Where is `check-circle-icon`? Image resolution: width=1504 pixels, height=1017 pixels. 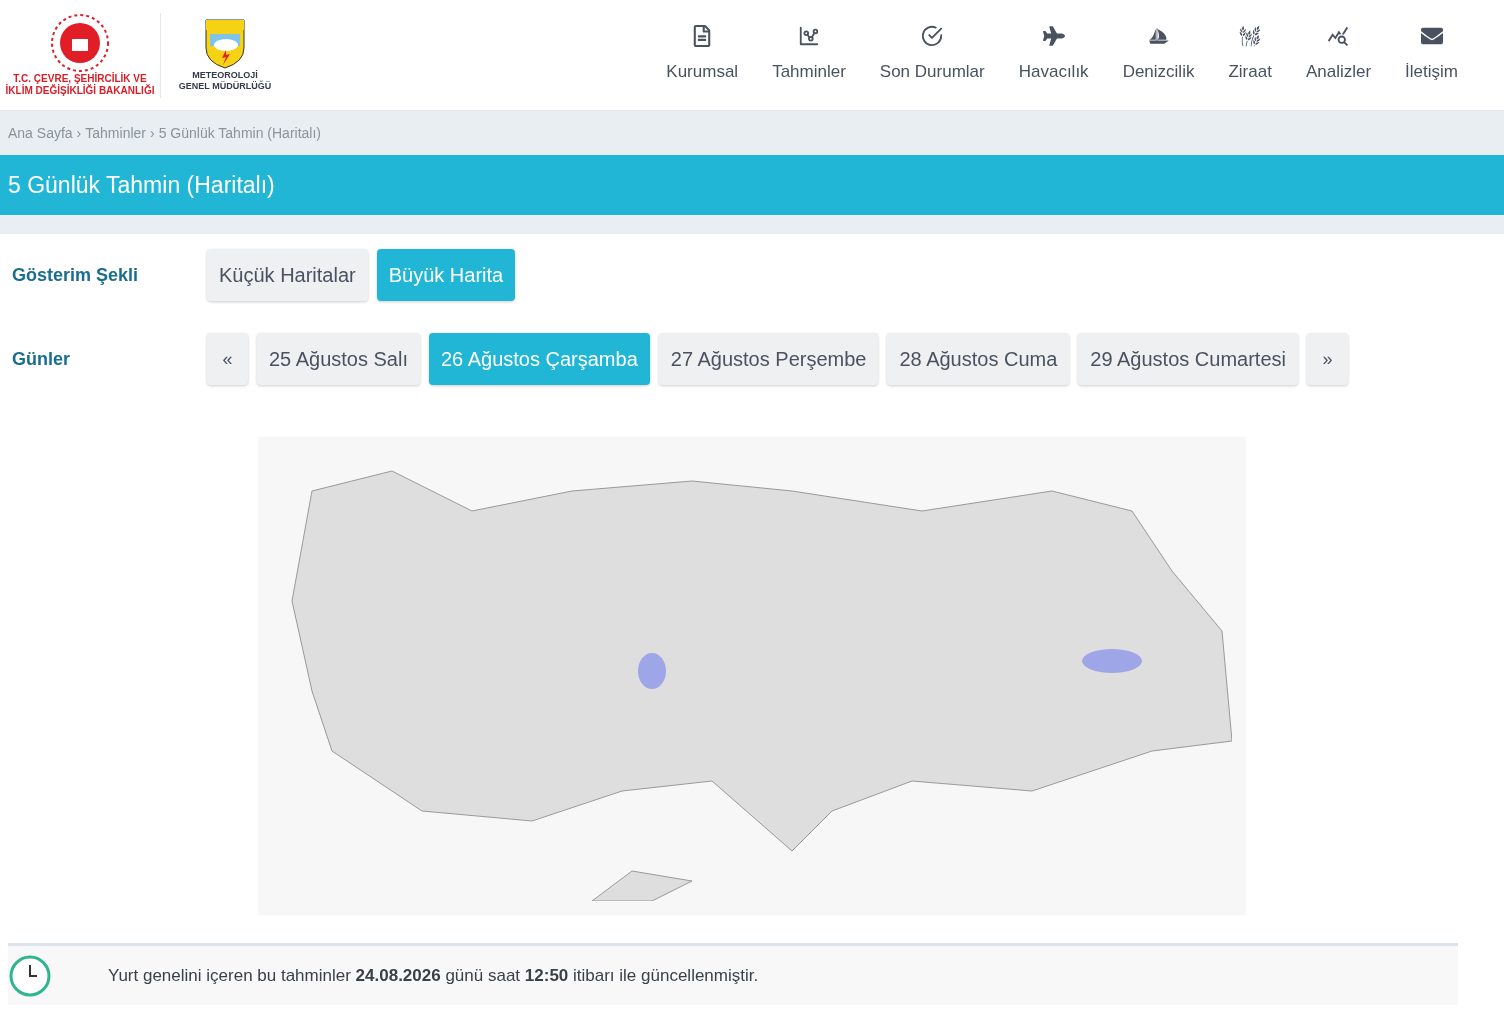 check-circle-icon is located at coordinates (932, 36).